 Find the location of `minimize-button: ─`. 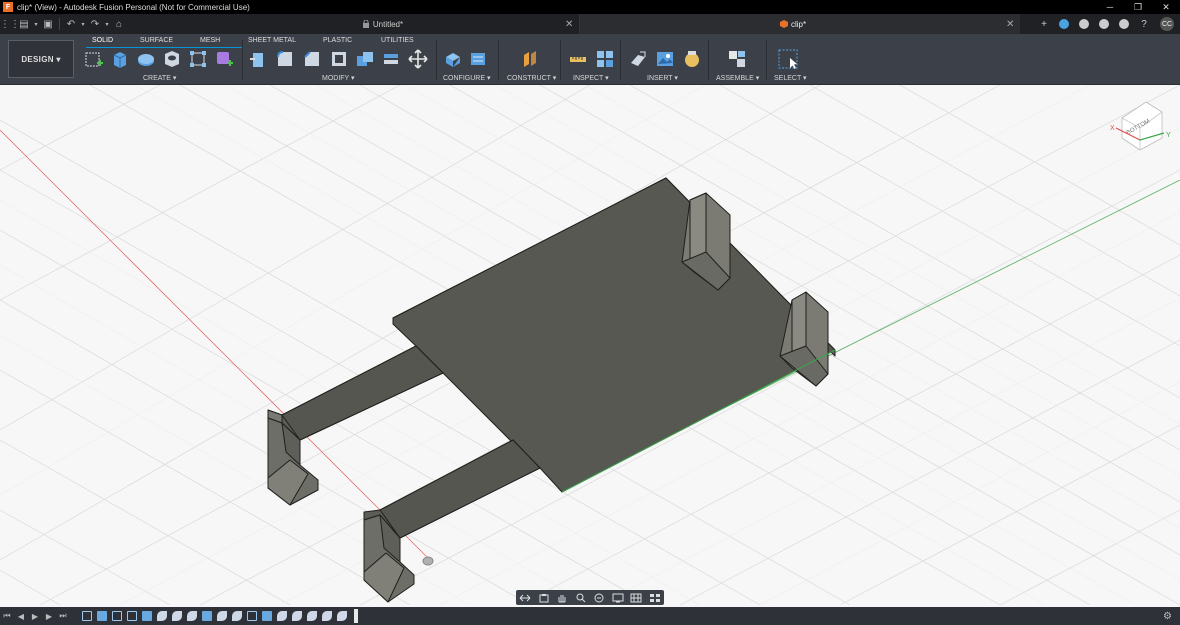

minimize-button: ─ is located at coordinates (1110, 7).